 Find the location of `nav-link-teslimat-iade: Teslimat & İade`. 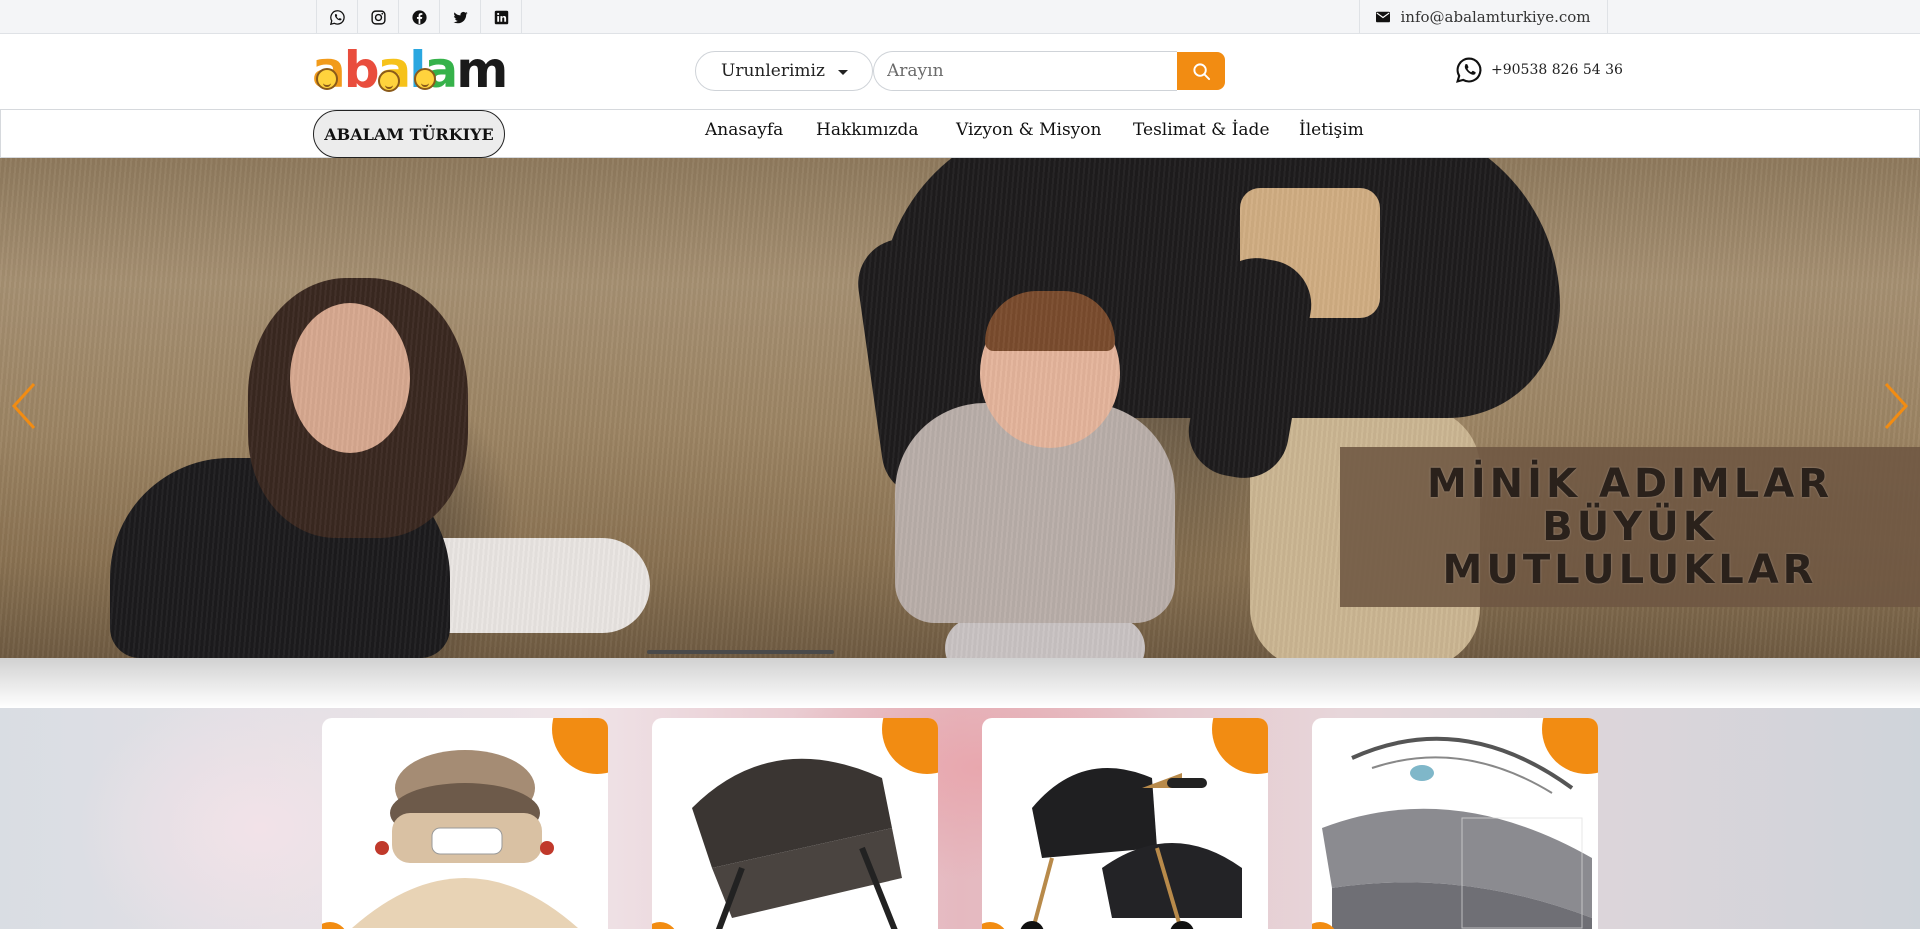

nav-link-teslimat-iade: Teslimat & İade is located at coordinates (1201, 130).